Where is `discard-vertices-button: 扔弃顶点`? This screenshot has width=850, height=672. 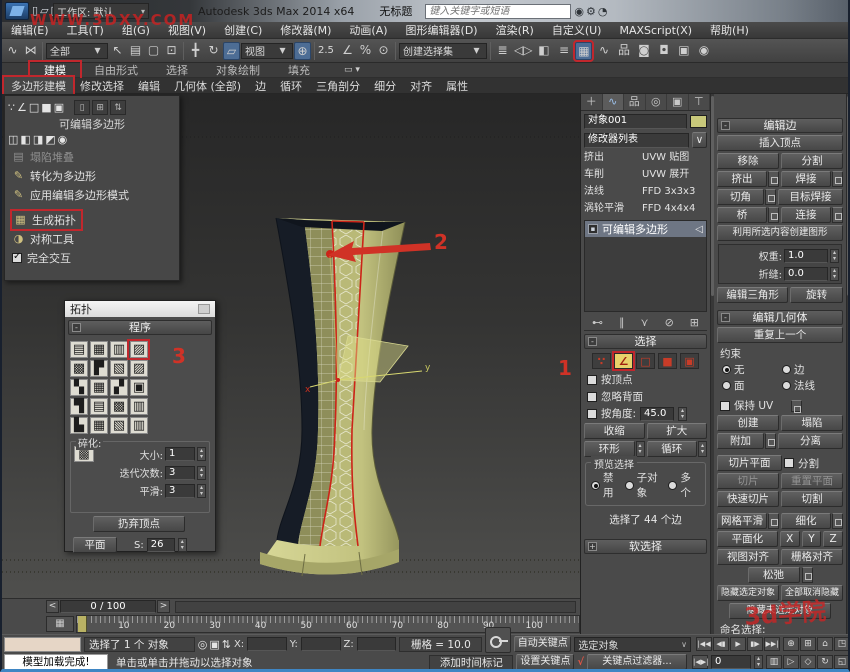 discard-vertices-button: 扔弃顶点 is located at coordinates (139, 524).